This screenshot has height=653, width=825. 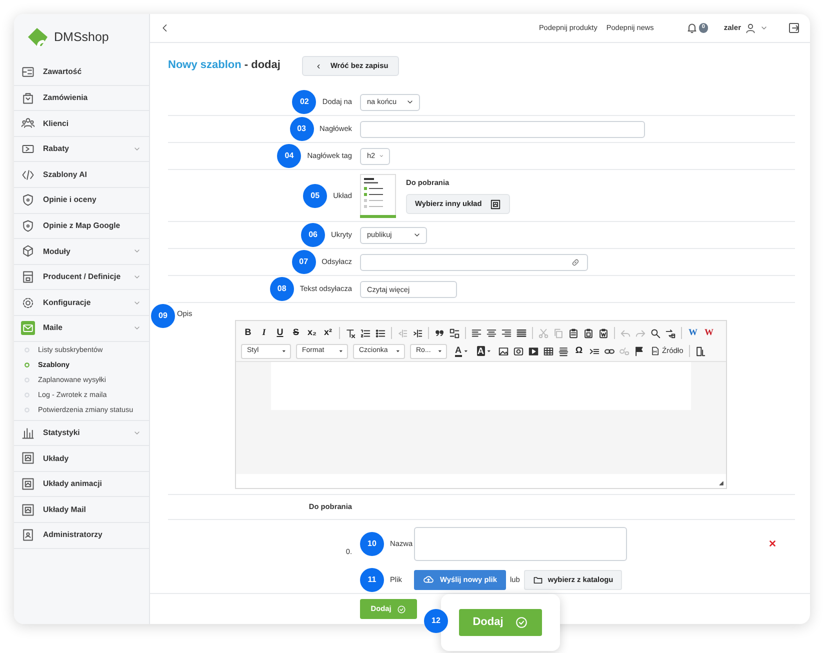 I want to click on toolbar-button: x₂, so click(x=312, y=333).